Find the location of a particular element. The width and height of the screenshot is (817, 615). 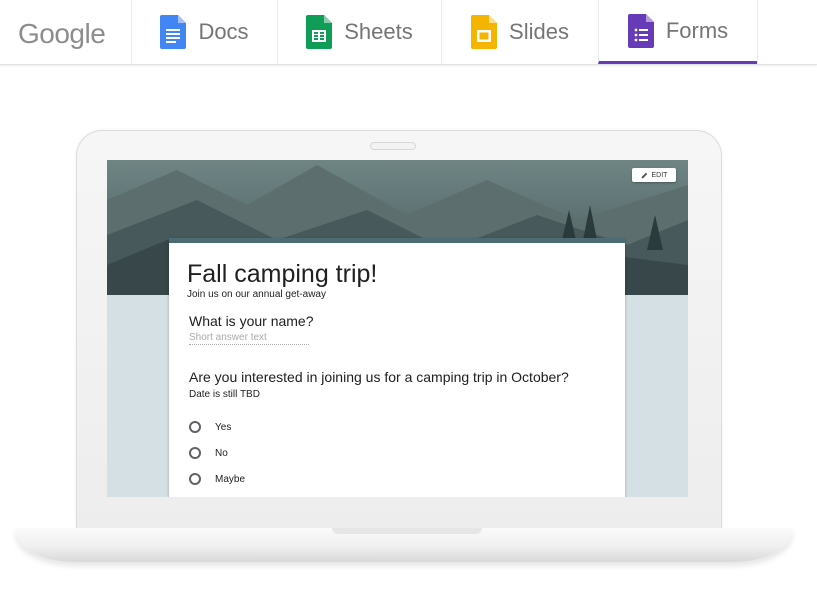

form-description: Join us on our annual get-away is located at coordinates (256, 294).